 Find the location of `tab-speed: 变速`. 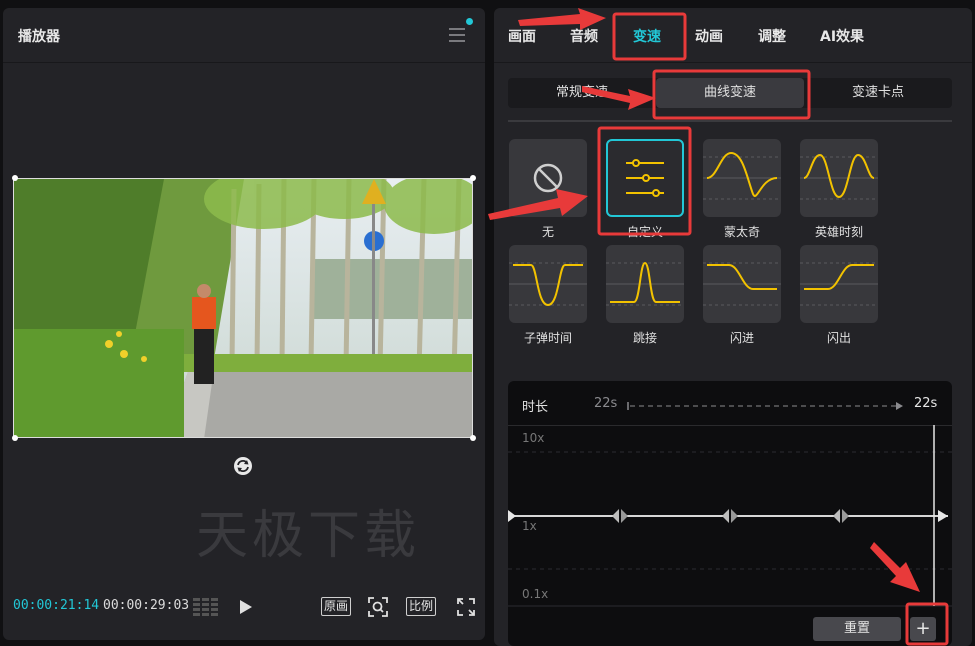

tab-speed: 变速 is located at coordinates (647, 36).